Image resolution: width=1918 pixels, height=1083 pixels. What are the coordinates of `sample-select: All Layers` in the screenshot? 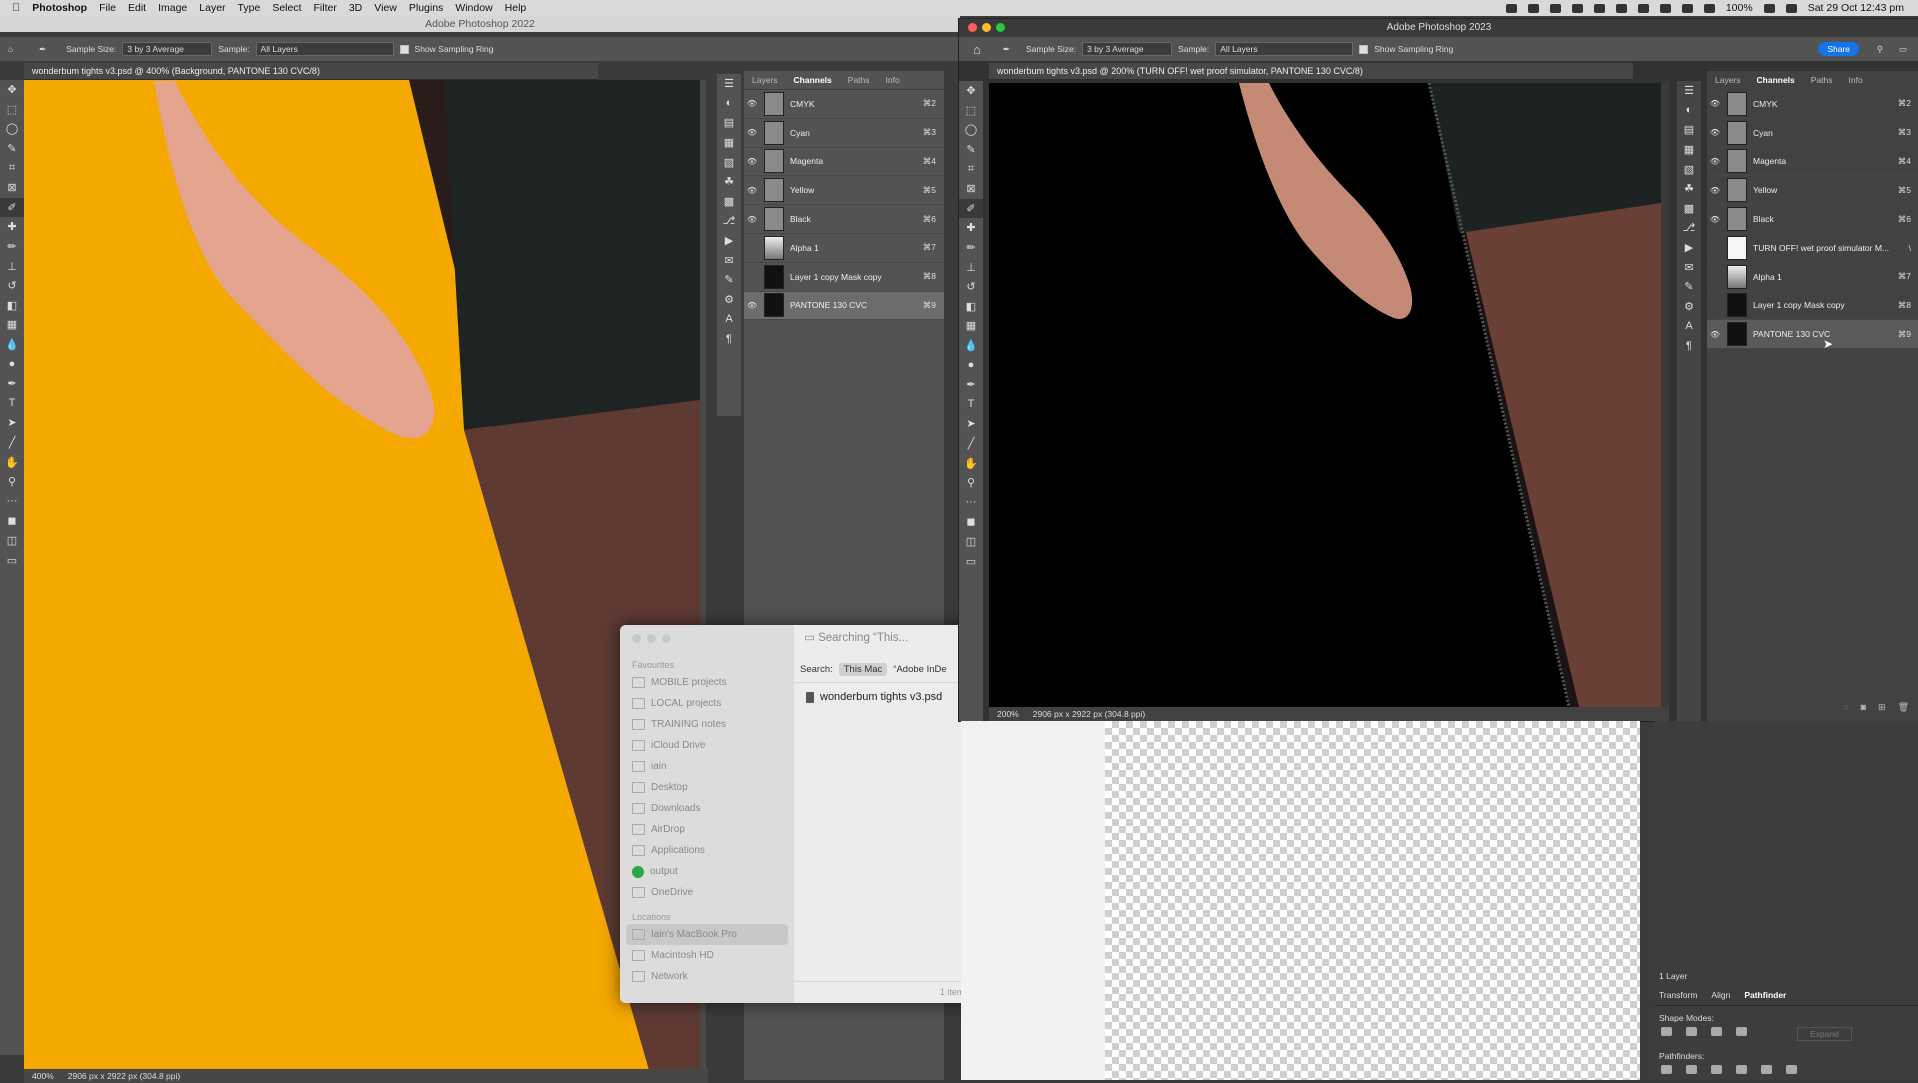 It's located at (324, 49).